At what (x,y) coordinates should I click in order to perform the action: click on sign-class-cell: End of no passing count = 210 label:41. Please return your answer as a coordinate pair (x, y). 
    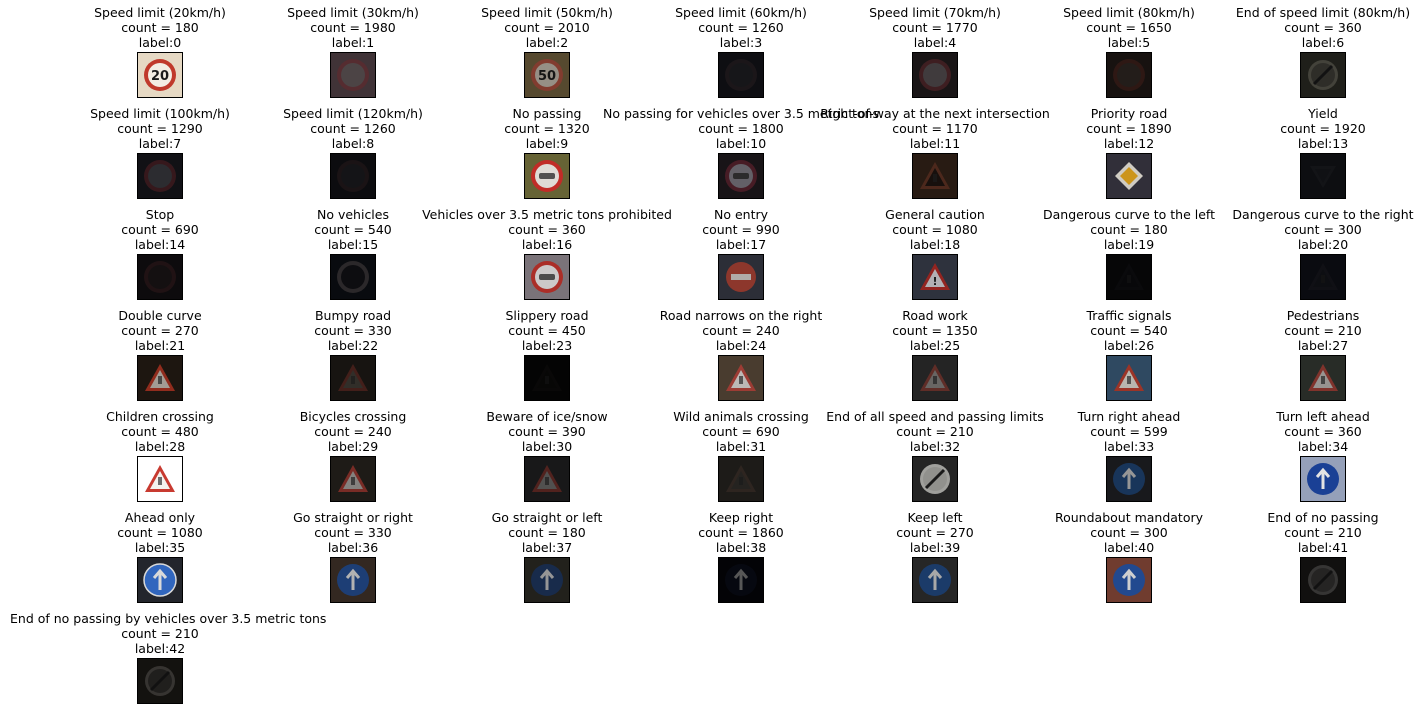
    Looking at the image, I should click on (1297, 555).